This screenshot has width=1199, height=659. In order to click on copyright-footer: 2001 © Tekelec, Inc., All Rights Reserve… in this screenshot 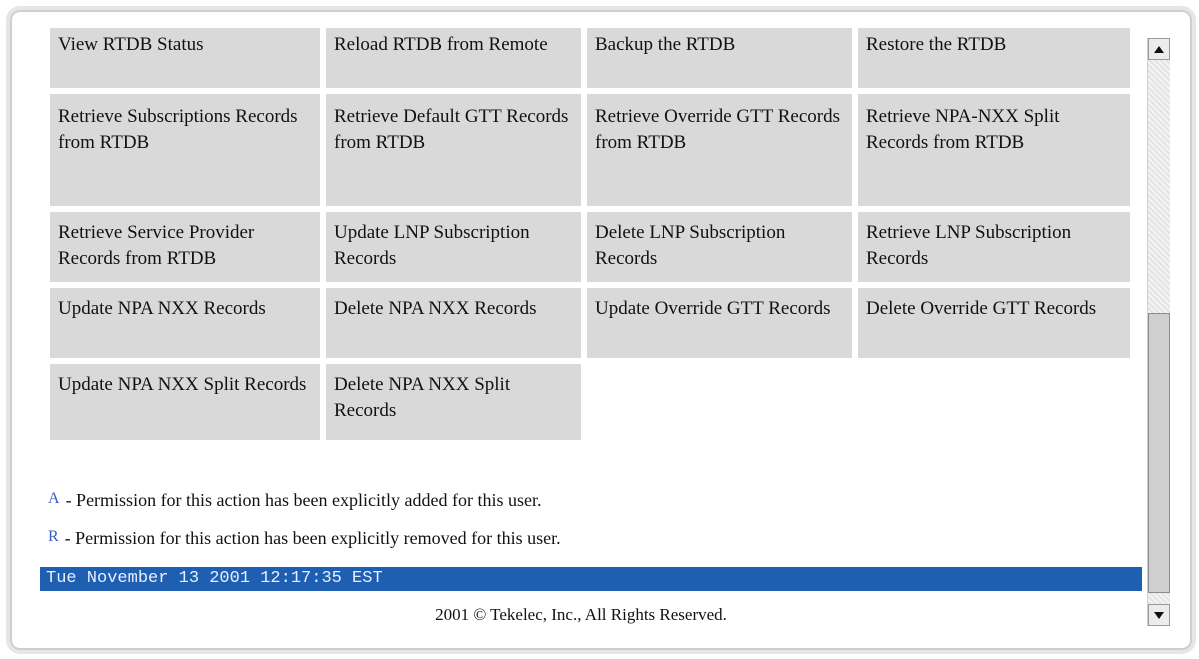, I will do `click(581, 614)`.